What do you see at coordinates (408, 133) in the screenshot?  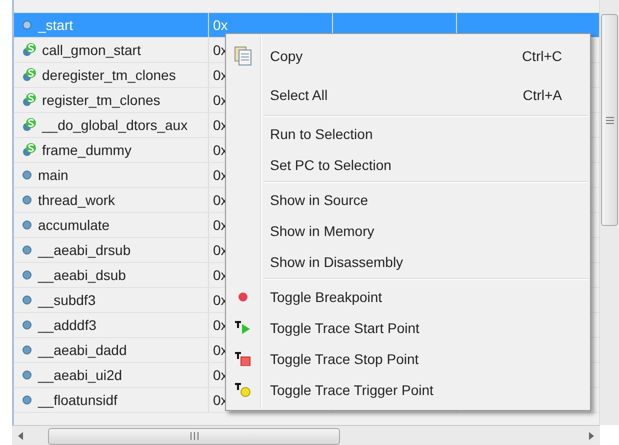 I see `menu-item: Run to Selection` at bounding box center [408, 133].